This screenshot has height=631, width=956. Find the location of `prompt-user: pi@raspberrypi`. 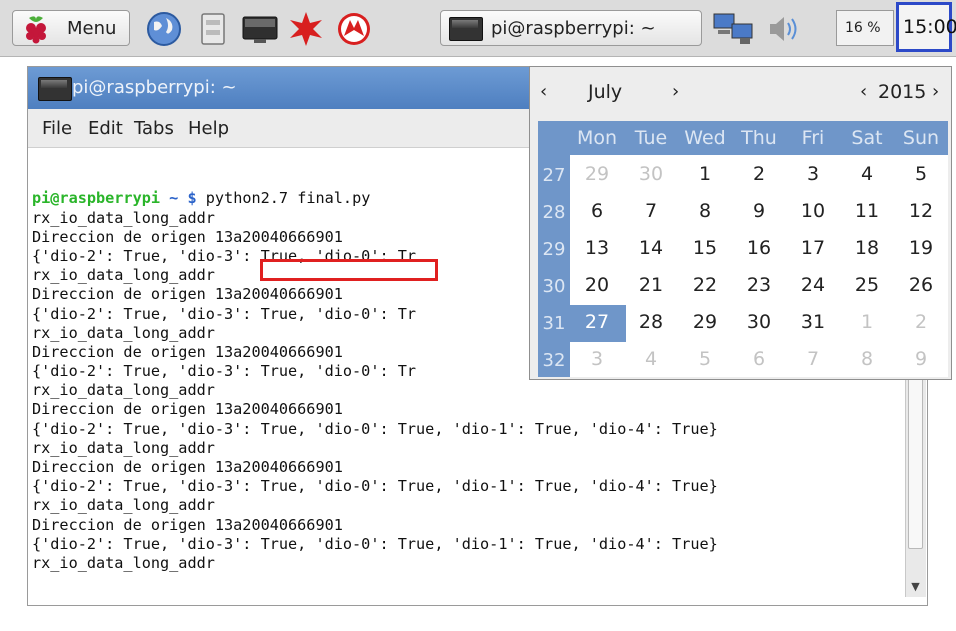

prompt-user: pi@raspberrypi is located at coordinates (96, 198).